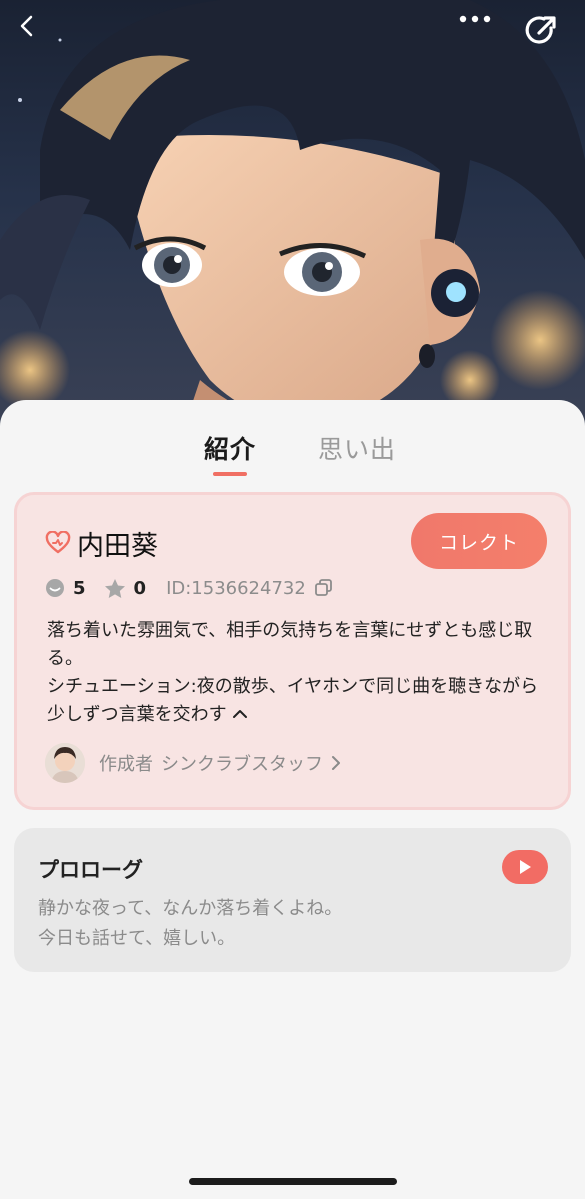  What do you see at coordinates (290, 644) in the screenshot?
I see `description-line: 落ち着いた雰囲気で、相手の気持ちを言葉にせずとも感じ取る。` at bounding box center [290, 644].